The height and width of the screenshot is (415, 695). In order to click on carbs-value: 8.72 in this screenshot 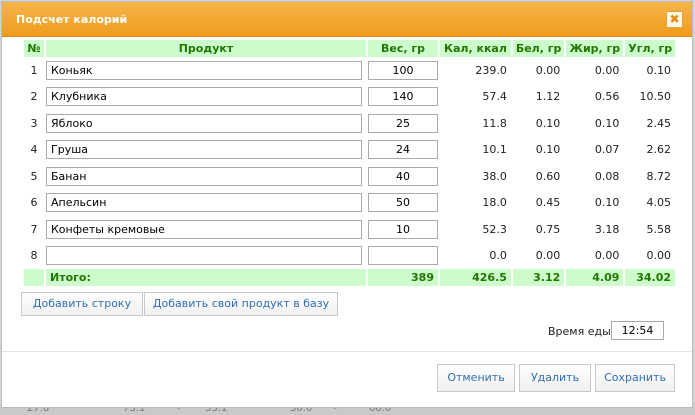, I will do `click(659, 176)`.